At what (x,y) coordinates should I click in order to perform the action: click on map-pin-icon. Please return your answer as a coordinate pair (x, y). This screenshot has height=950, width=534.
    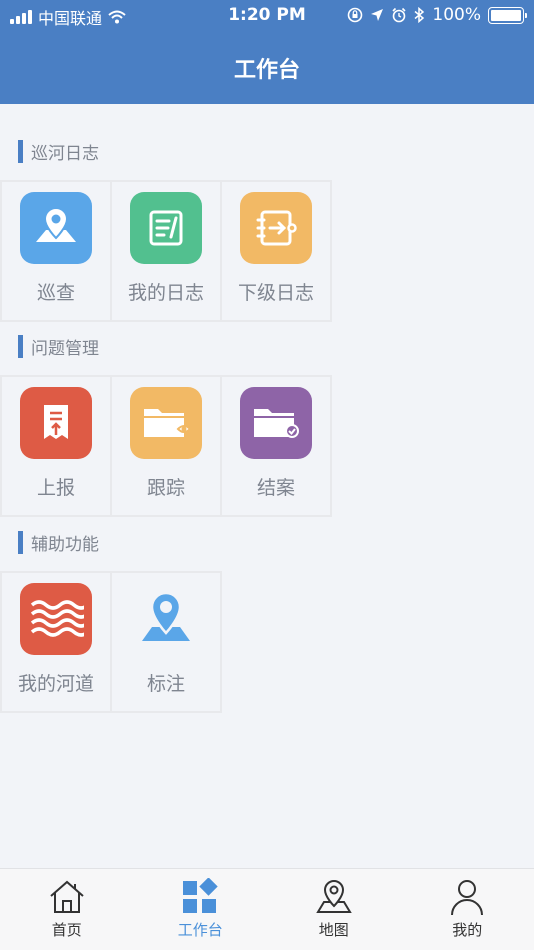
    Looking at the image, I should click on (56, 228).